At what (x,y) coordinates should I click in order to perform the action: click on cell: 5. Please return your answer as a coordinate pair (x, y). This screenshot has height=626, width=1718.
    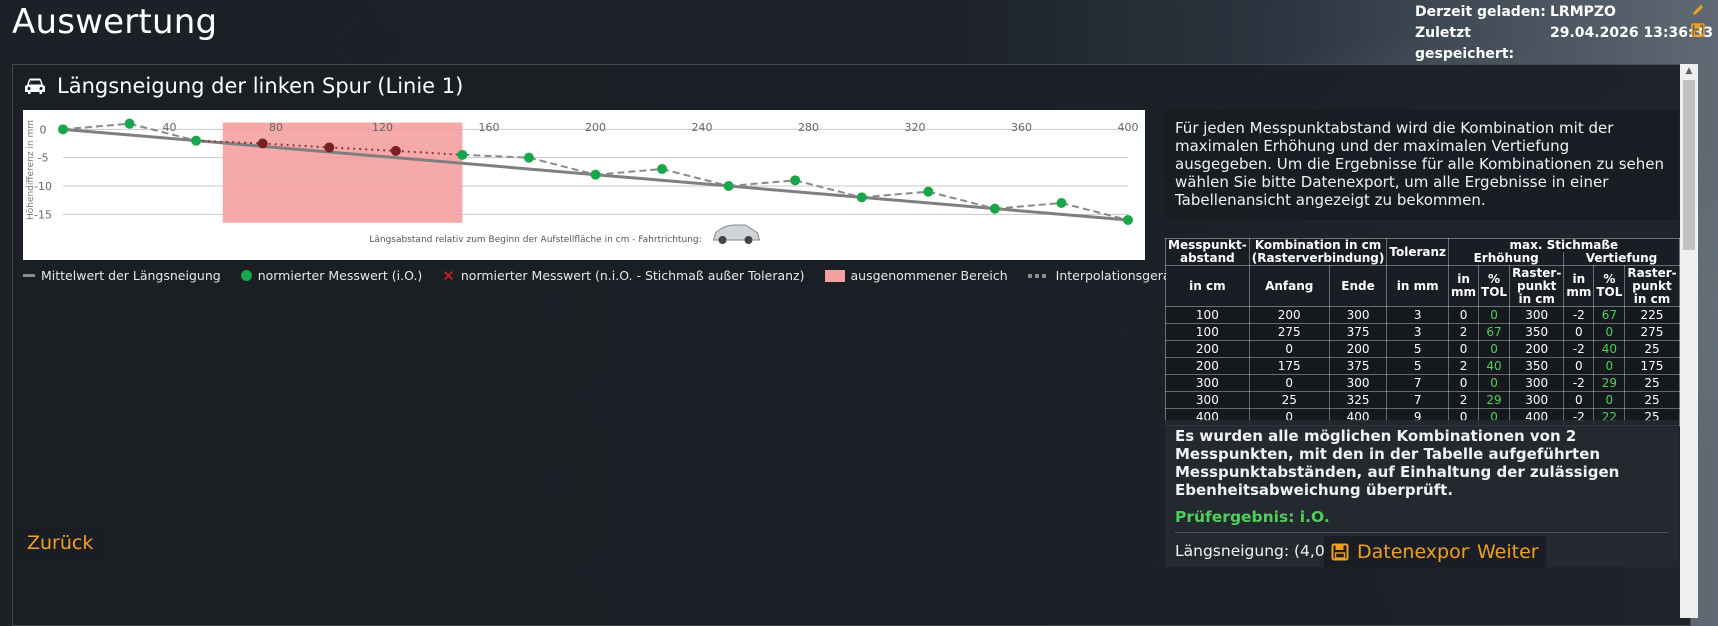
    Looking at the image, I should click on (1418, 366).